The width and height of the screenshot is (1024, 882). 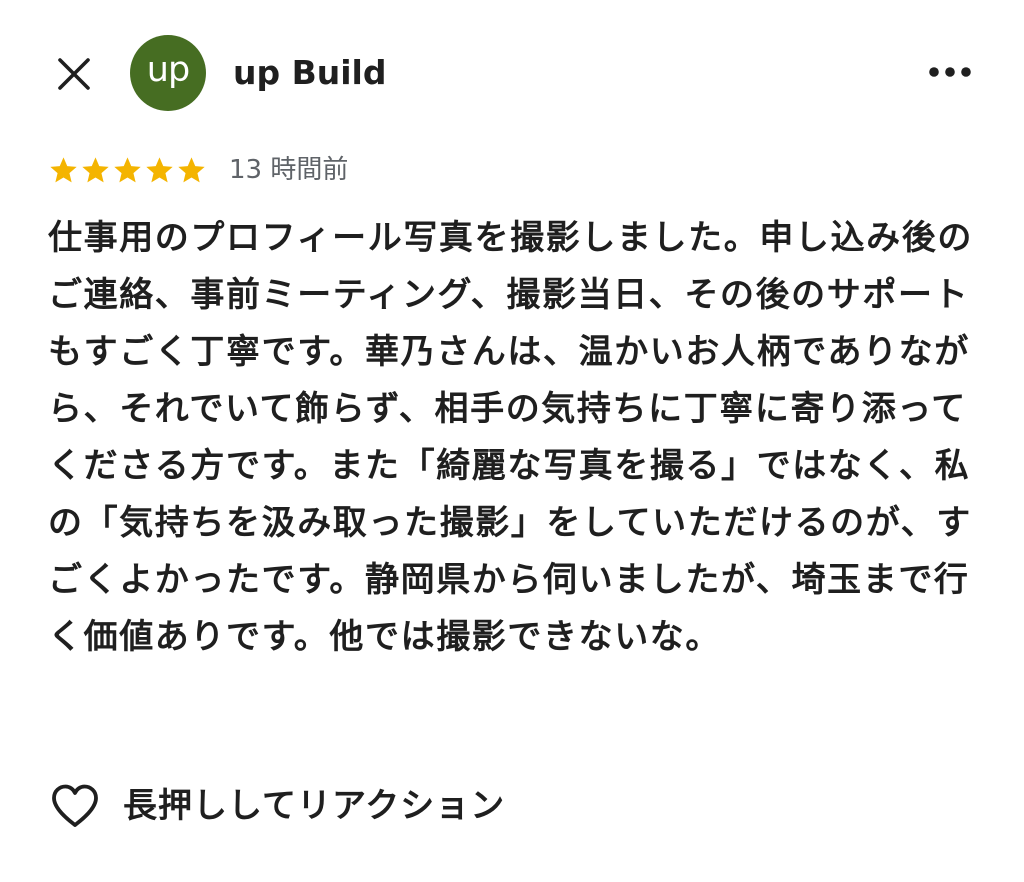 I want to click on close-icon, so click(x=74, y=74).